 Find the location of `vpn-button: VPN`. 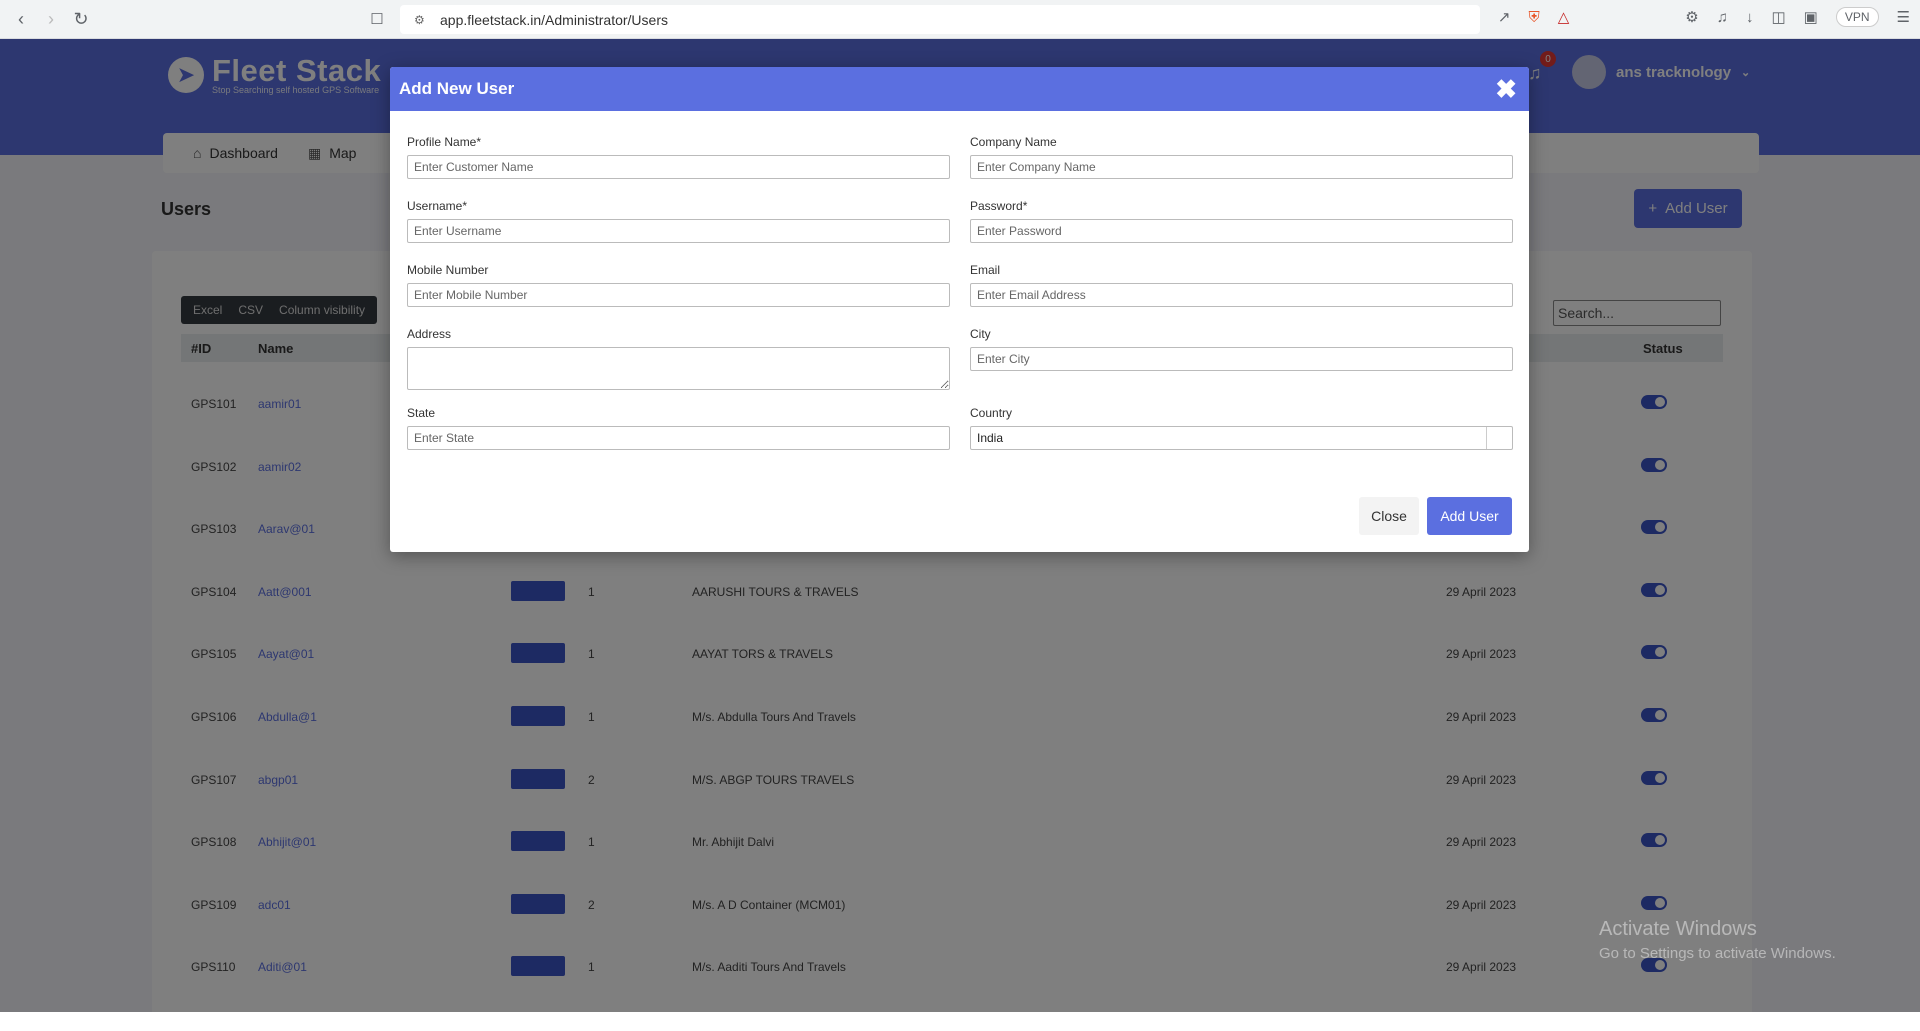

vpn-button: VPN is located at coordinates (1857, 17).